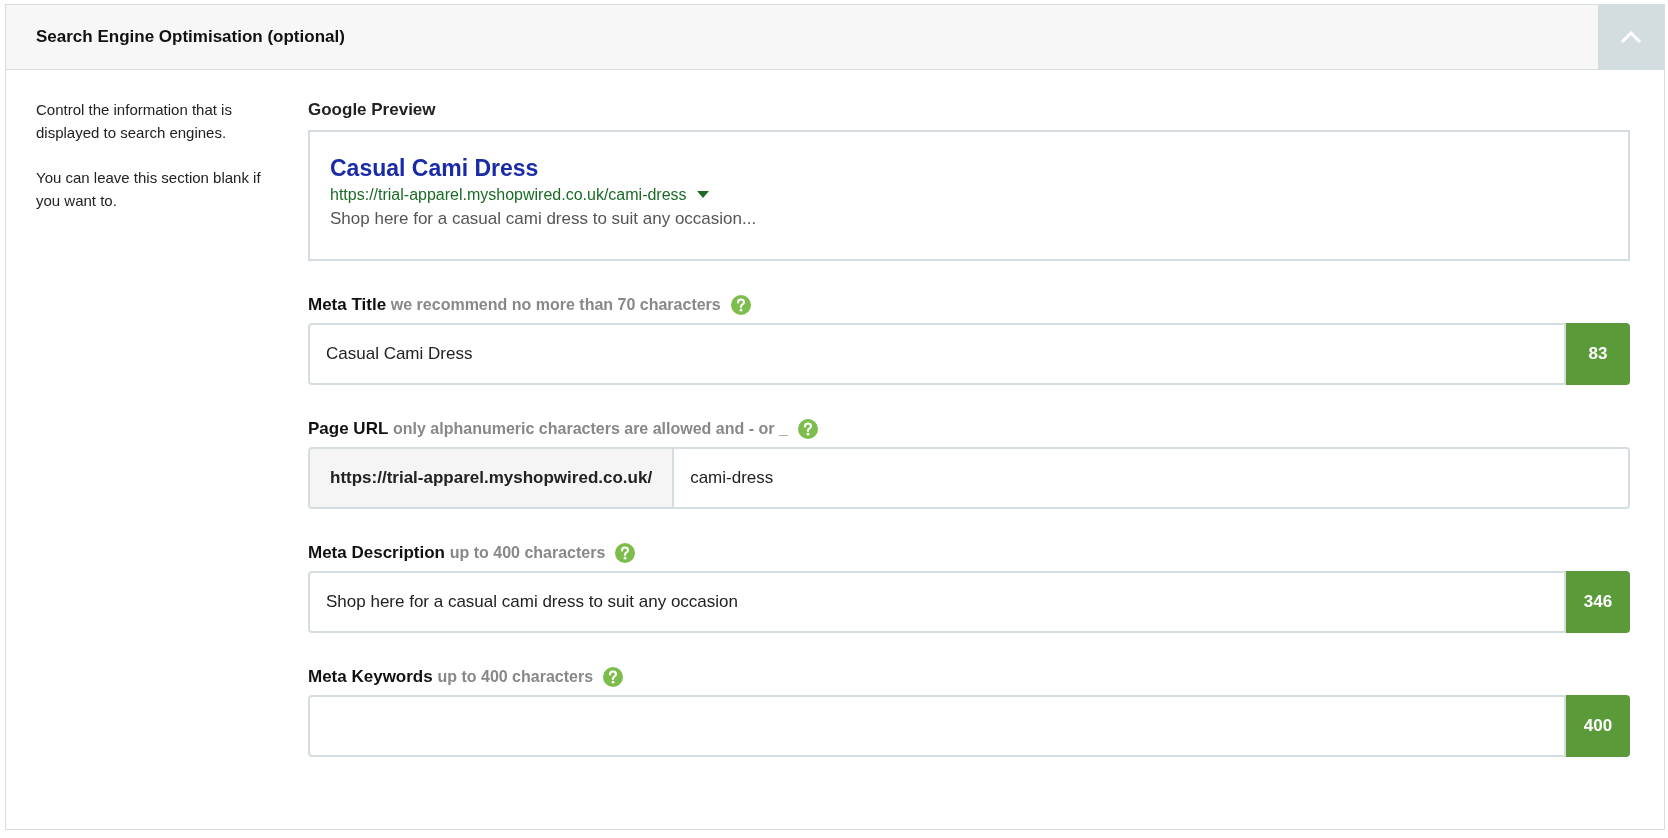  I want to click on url-prefix: https://trial-apparel.myshopwired.co.uk/, so click(491, 478).